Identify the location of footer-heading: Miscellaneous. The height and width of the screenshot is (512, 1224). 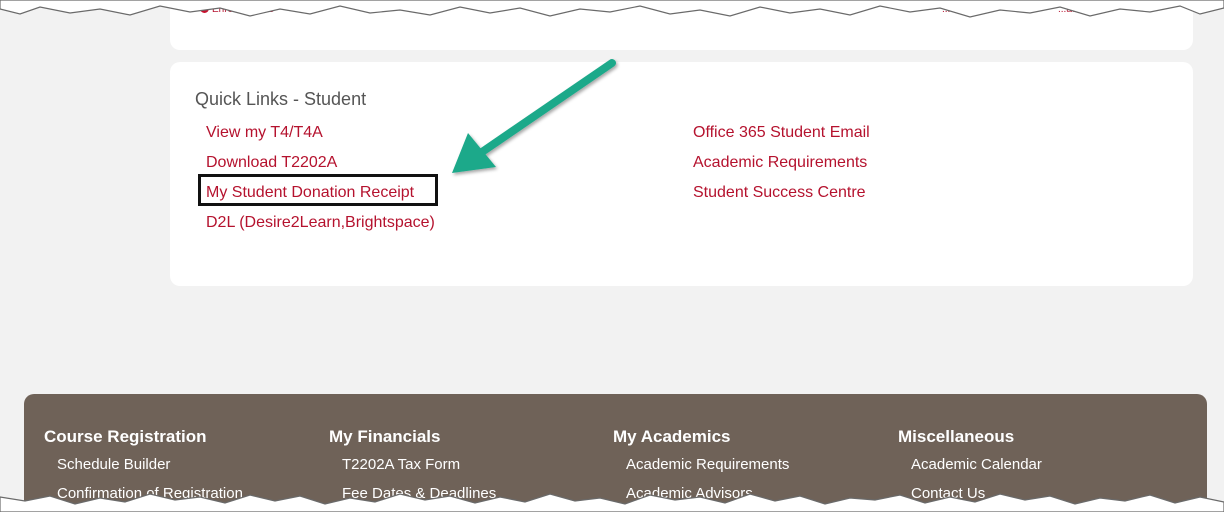
(956, 436).